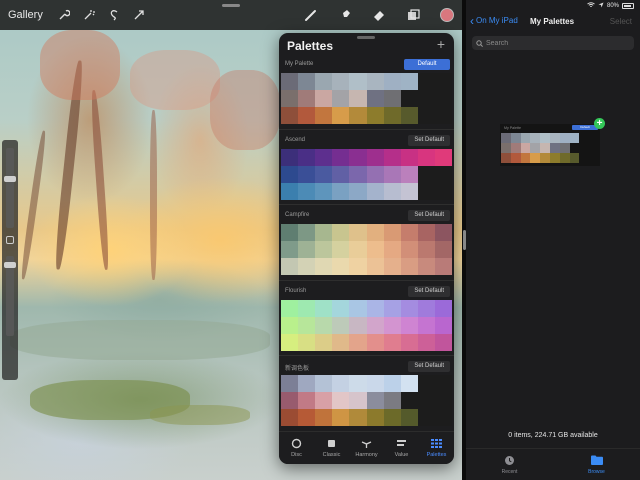 This screenshot has width=640, height=480. Describe the element at coordinates (436, 448) in the screenshot. I see `tab-palettes: Palettes` at that location.